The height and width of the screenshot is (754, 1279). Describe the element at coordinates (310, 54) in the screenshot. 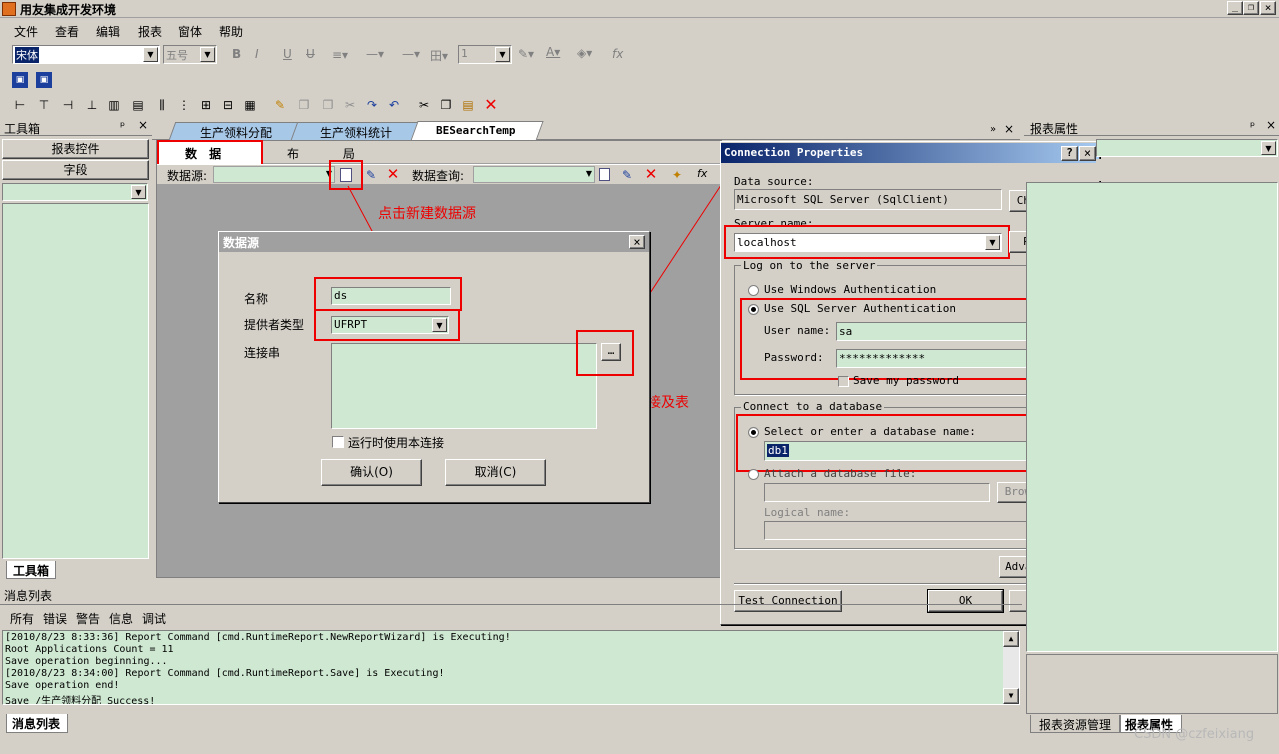

I see `strike-icon: U` at that location.